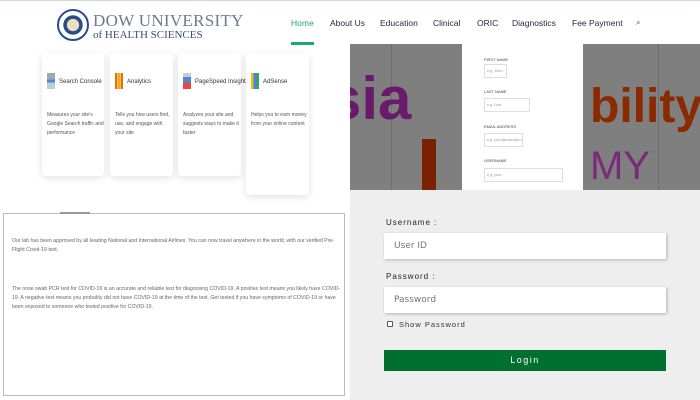  What do you see at coordinates (411, 276) in the screenshot?
I see `password-label: Password :` at bounding box center [411, 276].